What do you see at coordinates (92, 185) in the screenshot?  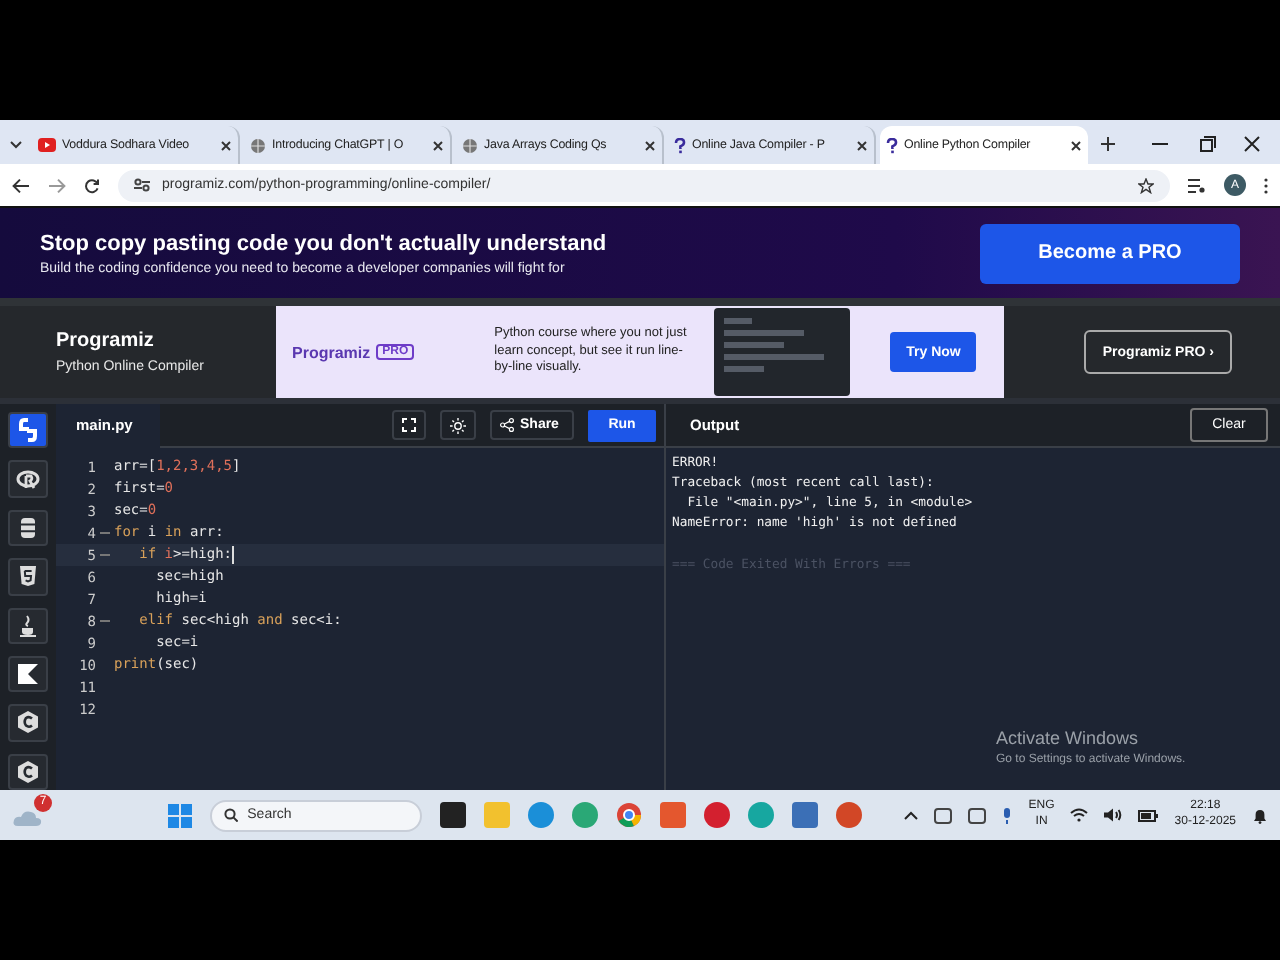 I see `reload-icon` at bounding box center [92, 185].